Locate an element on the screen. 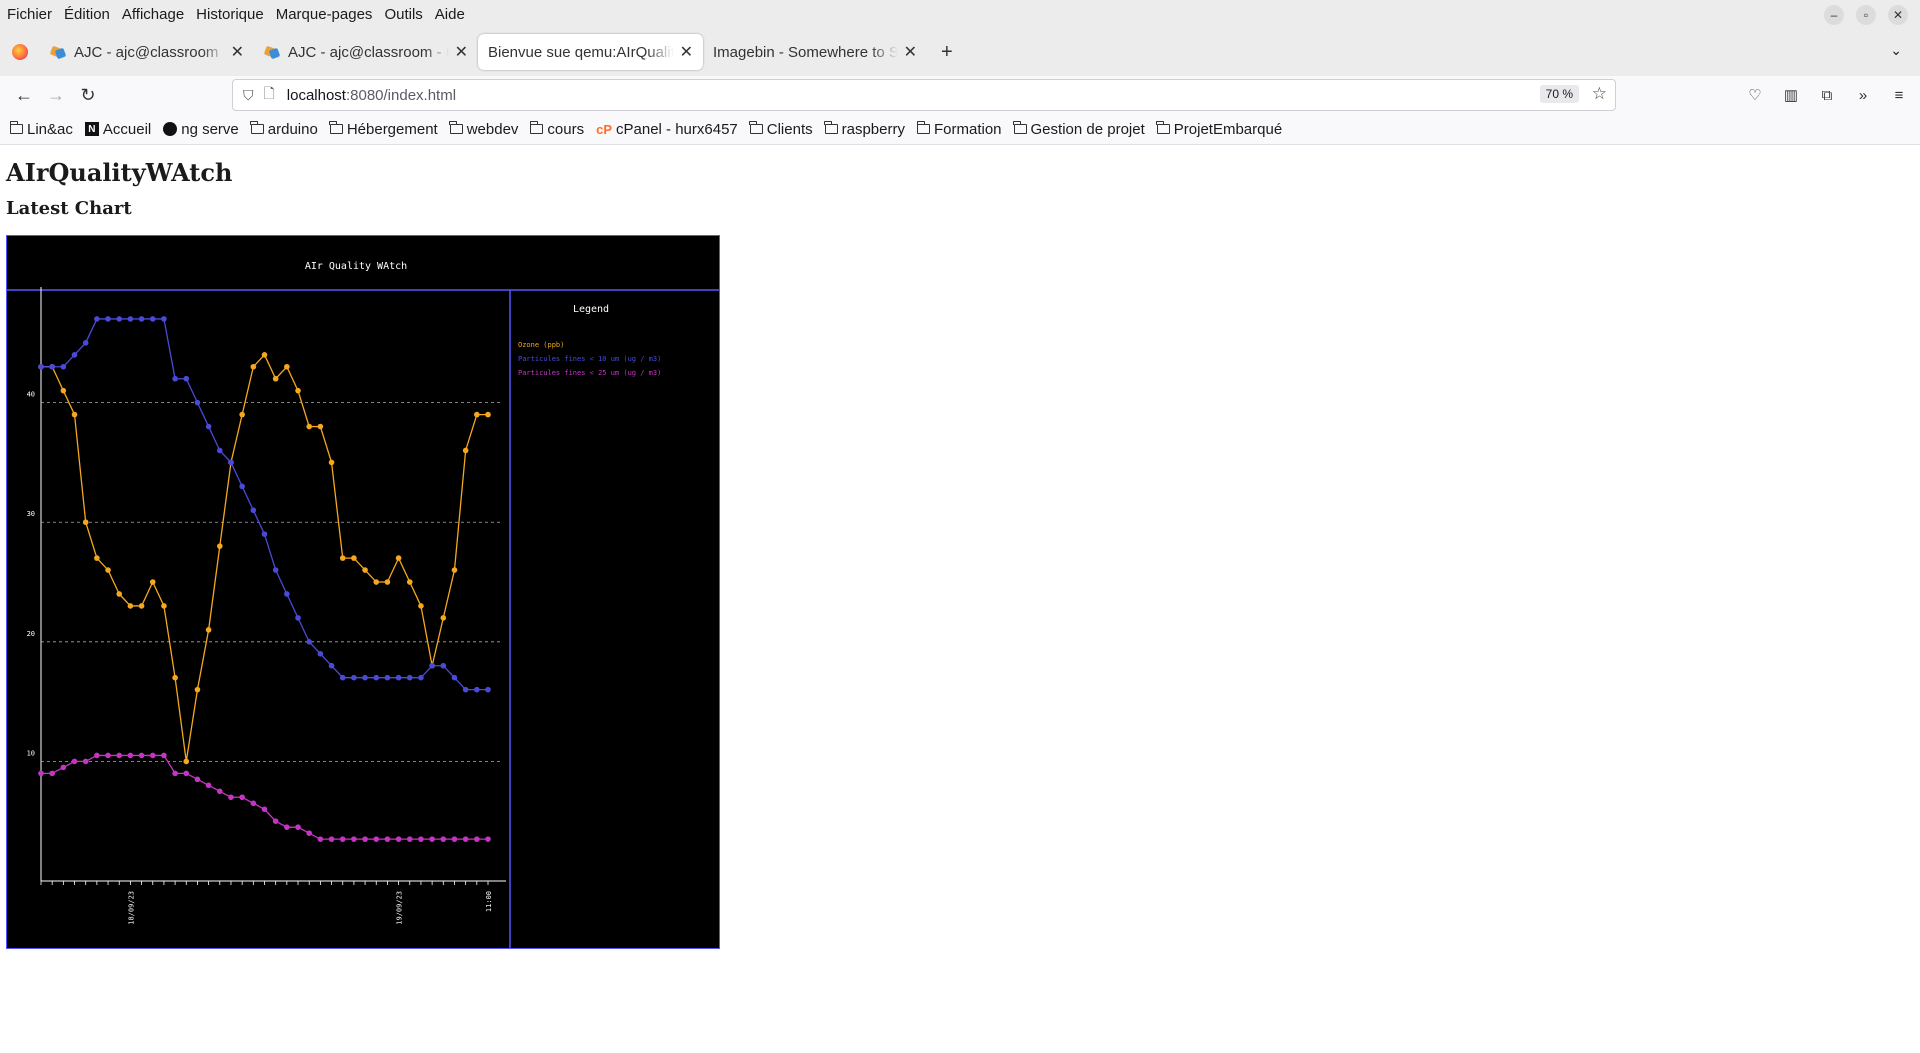 This screenshot has width=1920, height=1053. menu-fichier: Fichier is located at coordinates (29, 14).